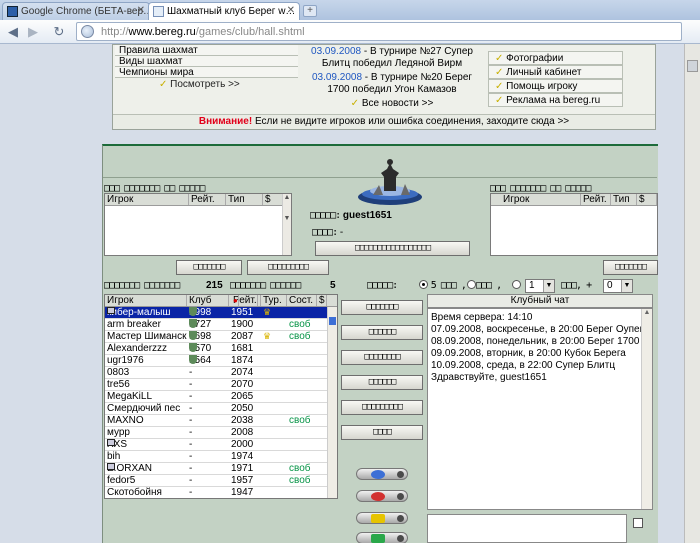  I want to click on link-photos: ✓ Фотографии, so click(555, 58).